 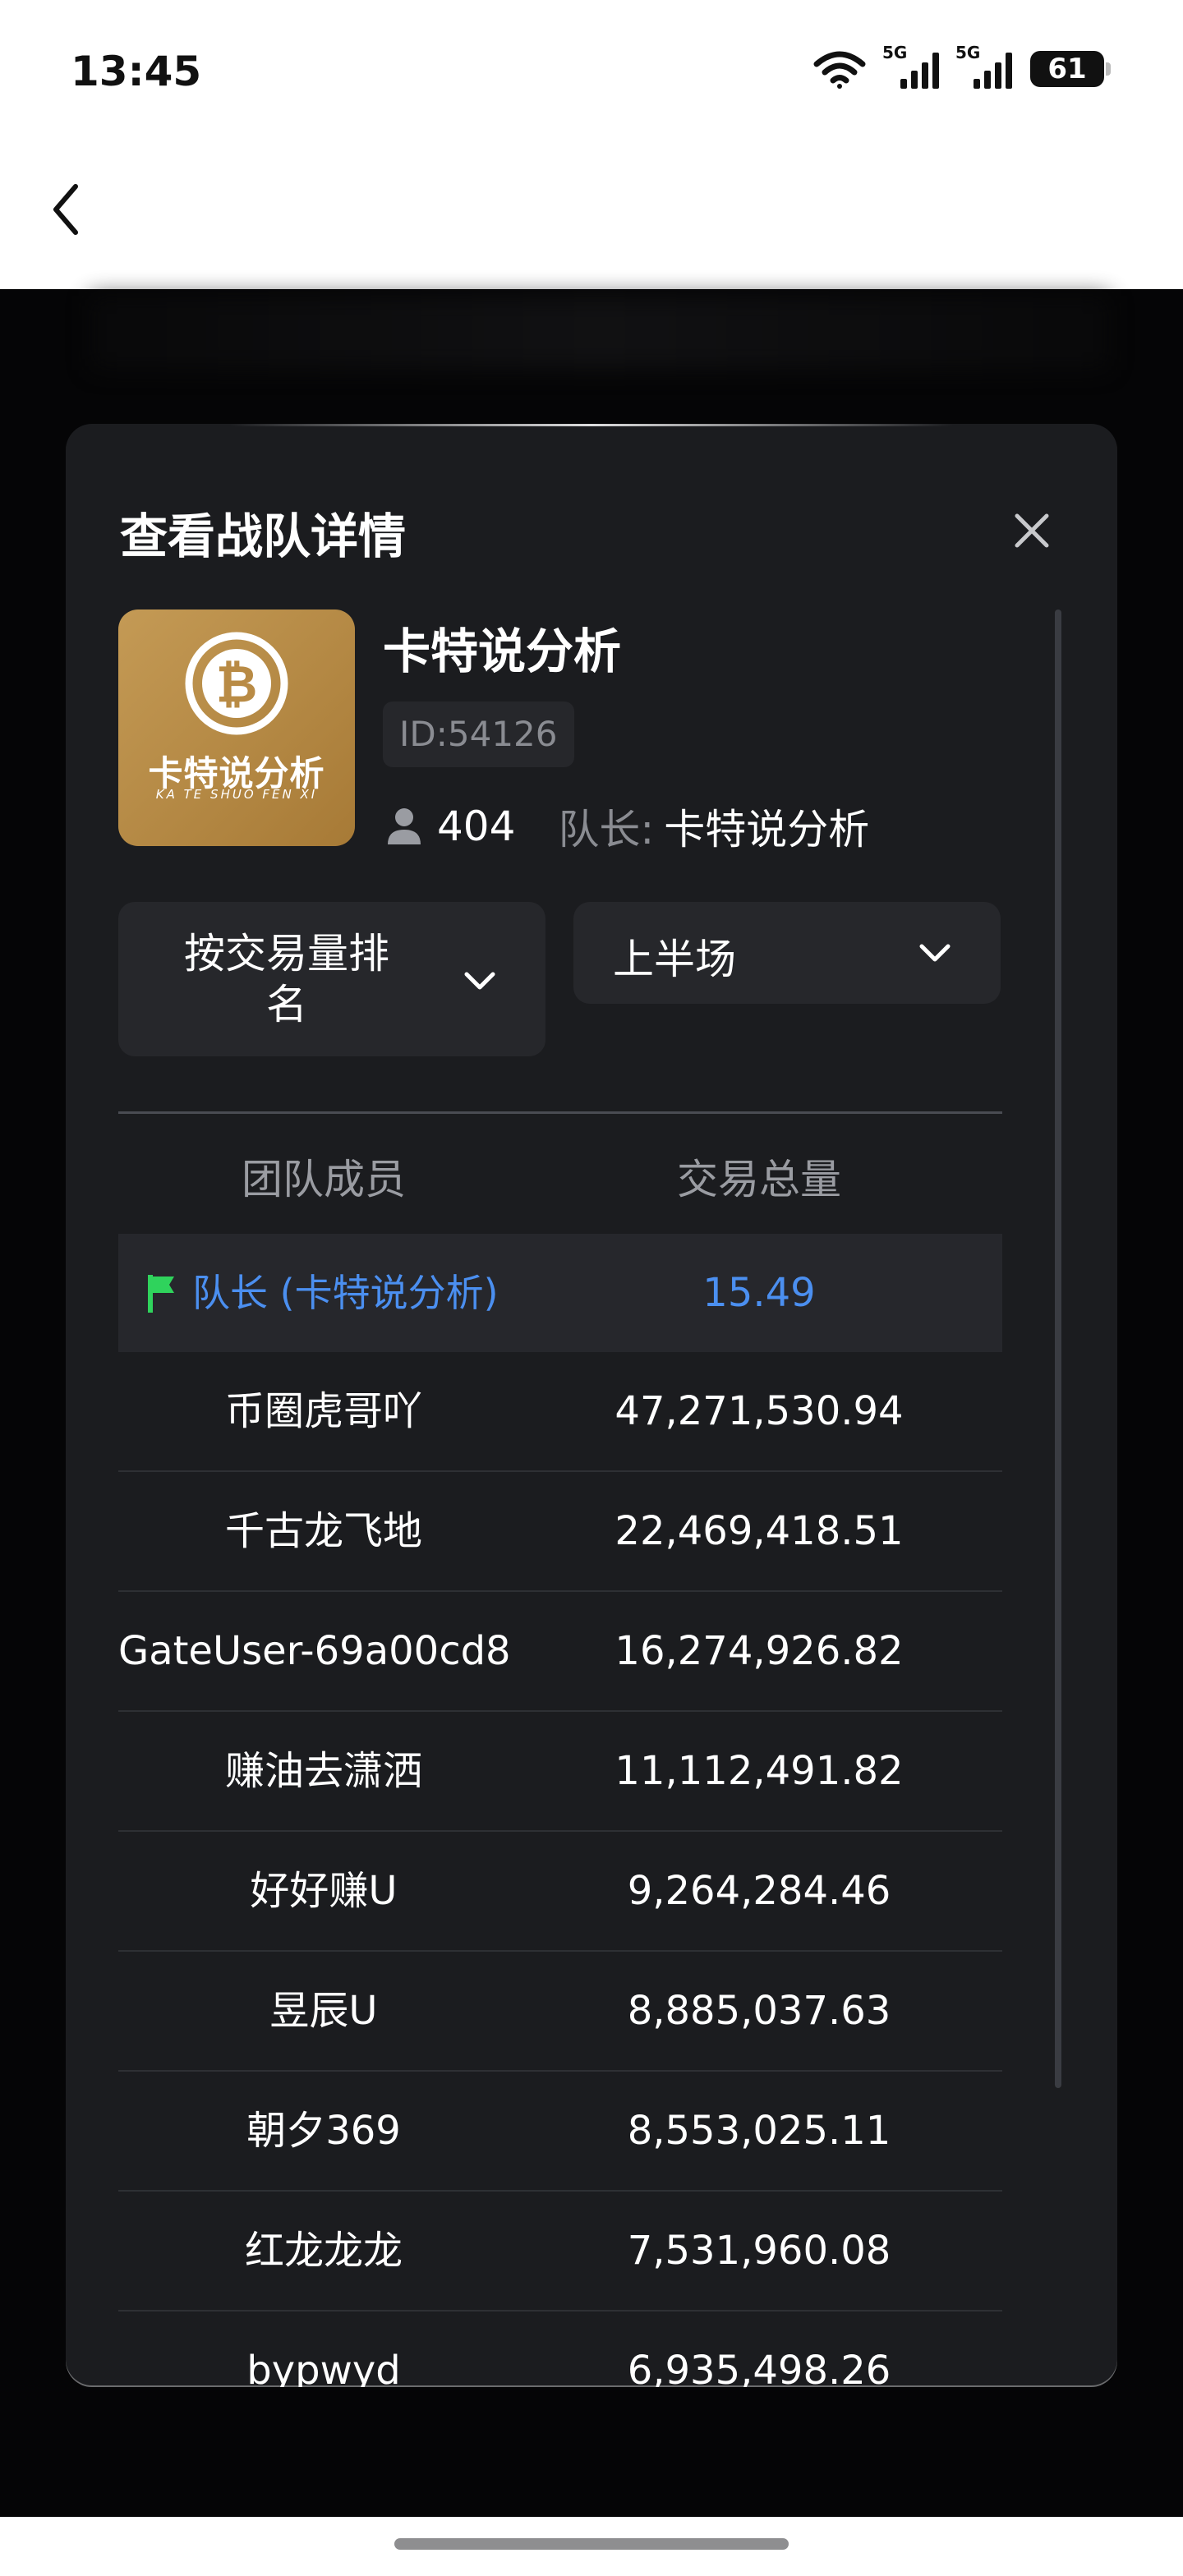 What do you see at coordinates (136, 71) in the screenshot?
I see `status-time: 13:45` at bounding box center [136, 71].